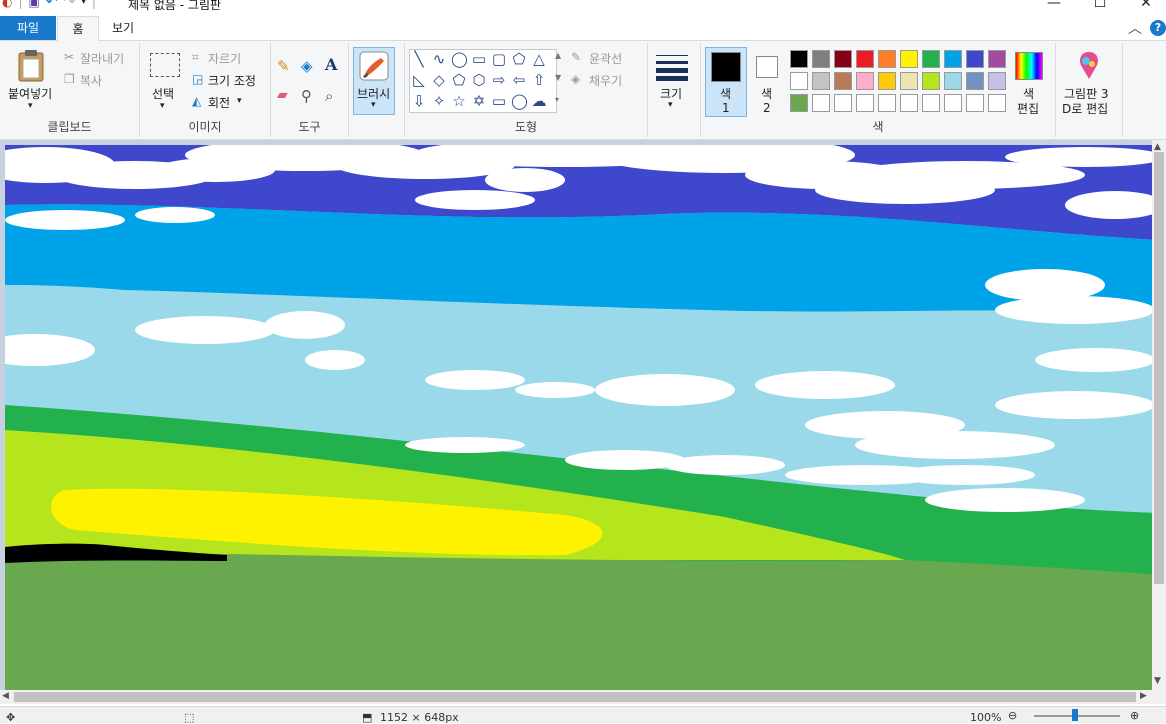 This screenshot has height=724, width=1166. Describe the element at coordinates (499, 80) in the screenshot. I see `arrow-right-shape-icon: ⇨` at that location.